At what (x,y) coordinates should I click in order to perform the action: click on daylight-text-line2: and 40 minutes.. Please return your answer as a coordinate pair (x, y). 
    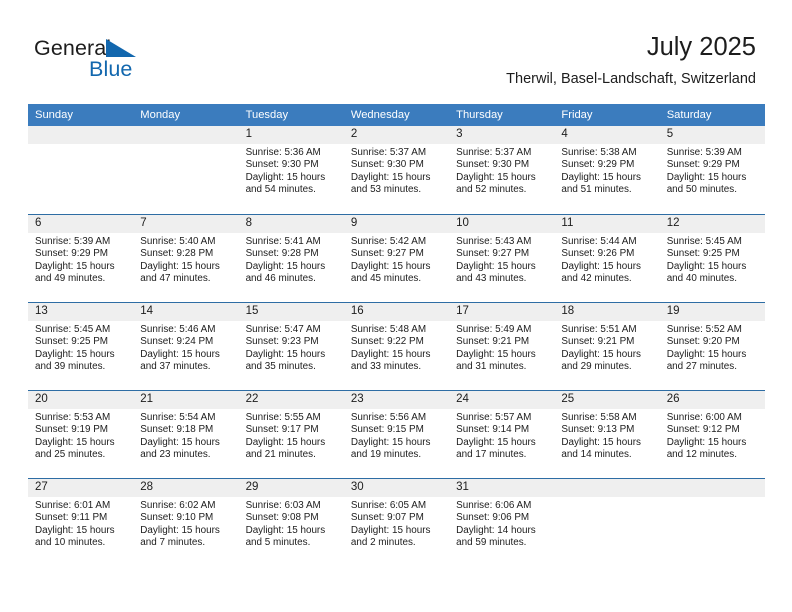
    Looking at the image, I should click on (701, 279).